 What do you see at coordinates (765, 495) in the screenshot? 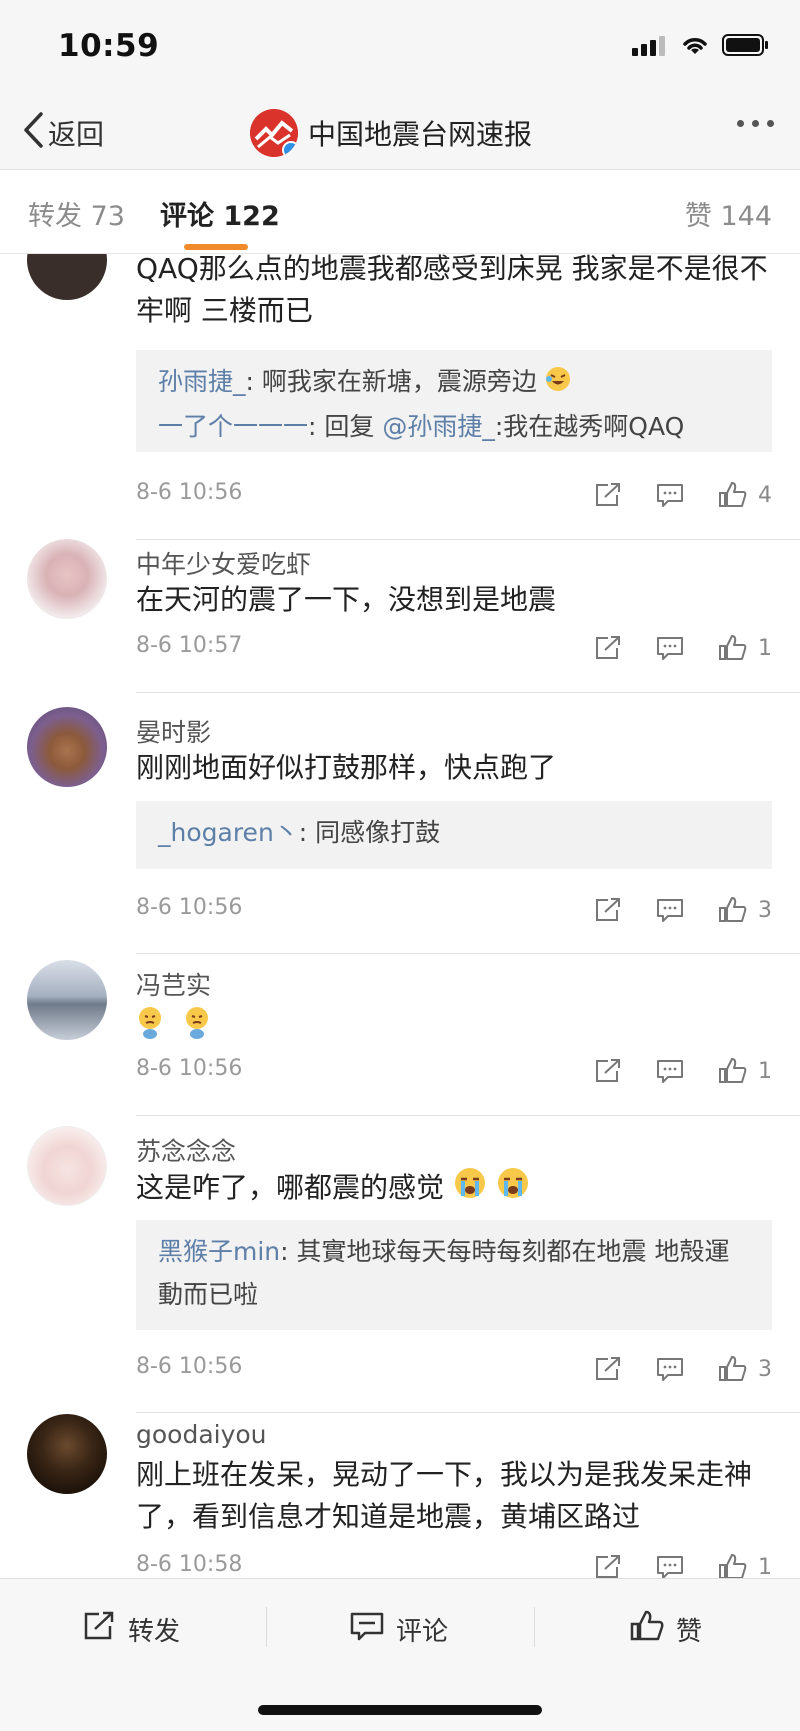
I see `like-count: 4` at bounding box center [765, 495].